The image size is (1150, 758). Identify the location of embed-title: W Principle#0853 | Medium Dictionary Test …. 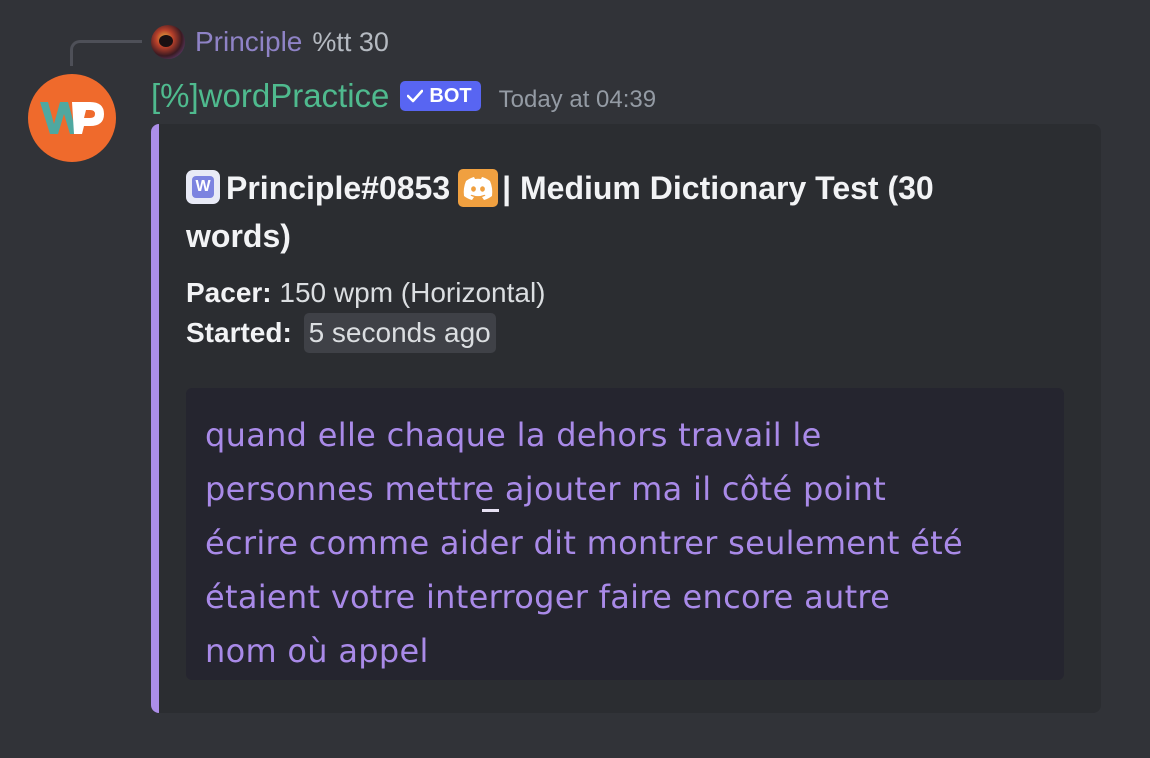
(601, 212).